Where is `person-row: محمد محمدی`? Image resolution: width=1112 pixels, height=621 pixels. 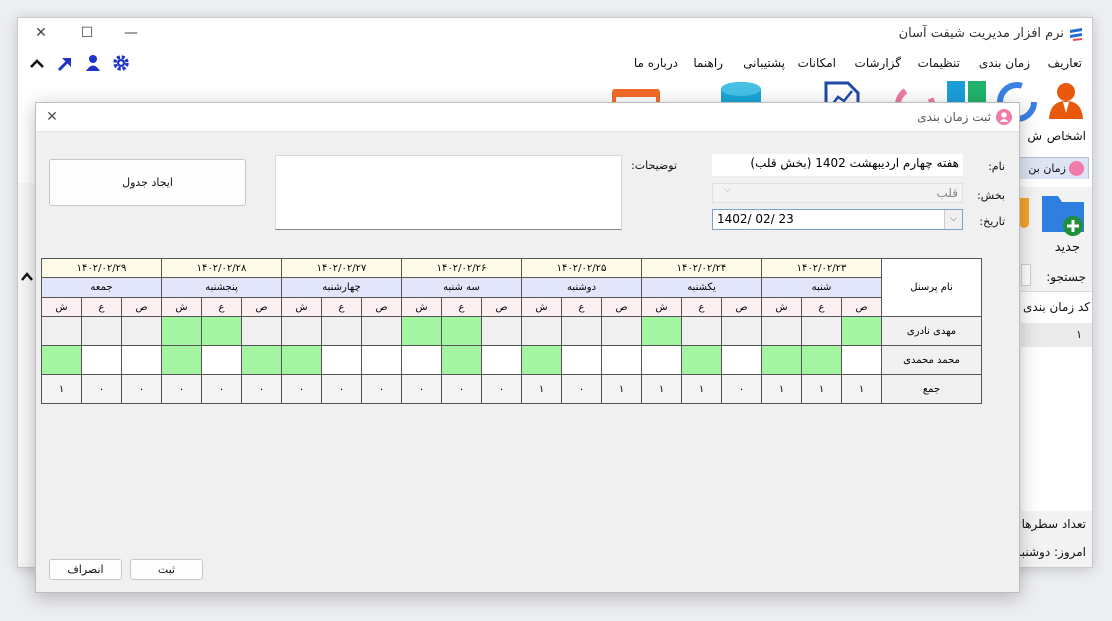
person-row: محمد محمدی is located at coordinates (511, 360).